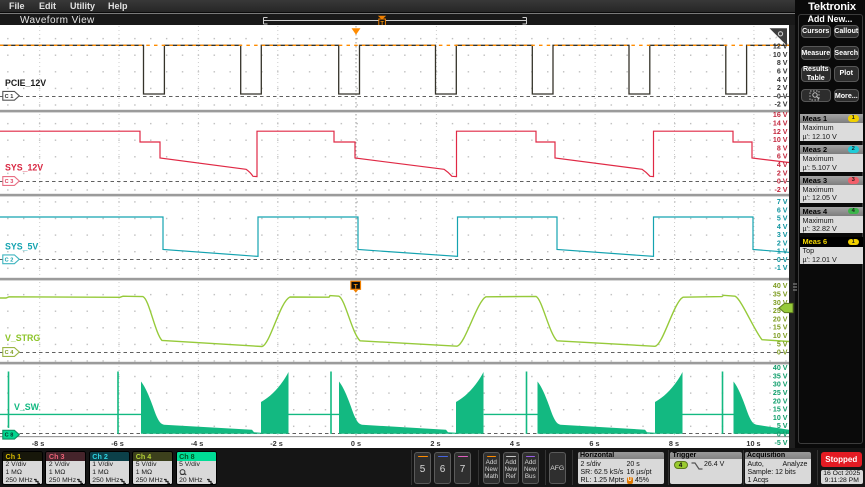 The height and width of the screenshot is (487, 865). I want to click on svg-text: C 4, so click(10, 353).